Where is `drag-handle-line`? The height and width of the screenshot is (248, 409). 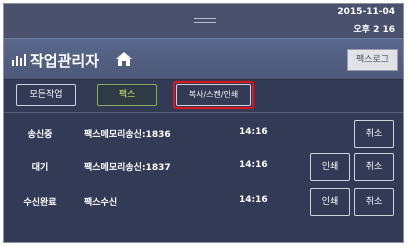 drag-handle-line is located at coordinates (205, 22).